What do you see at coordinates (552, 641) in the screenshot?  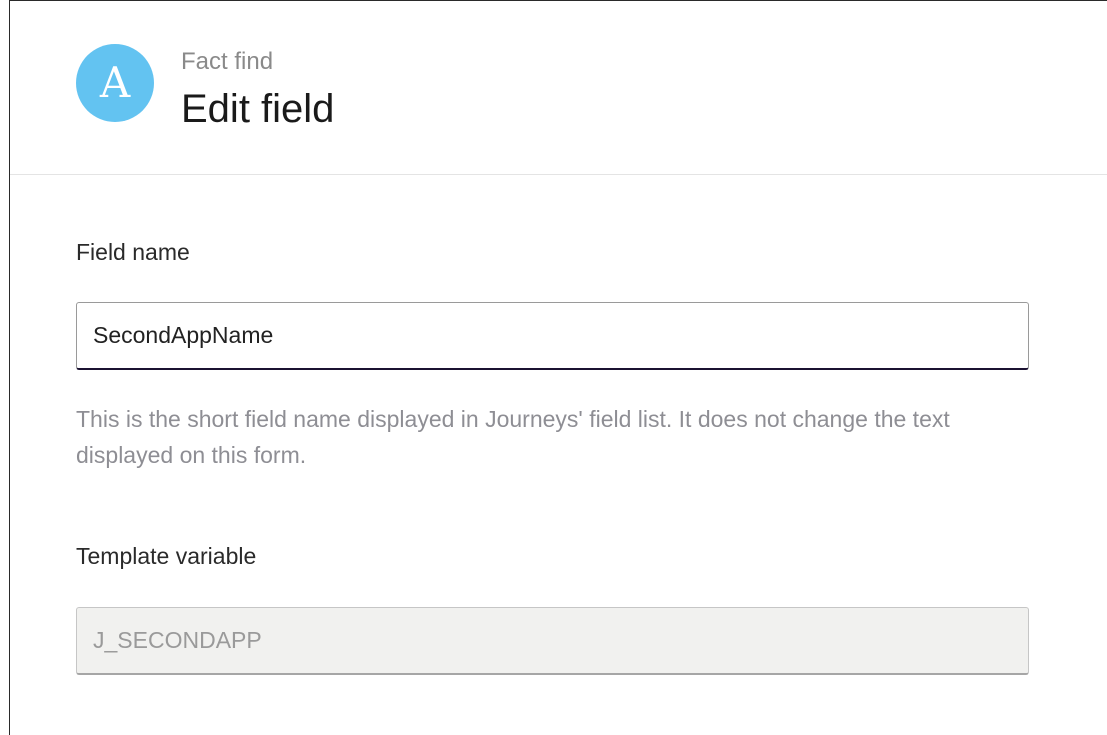 I see `template-variable-input` at bounding box center [552, 641].